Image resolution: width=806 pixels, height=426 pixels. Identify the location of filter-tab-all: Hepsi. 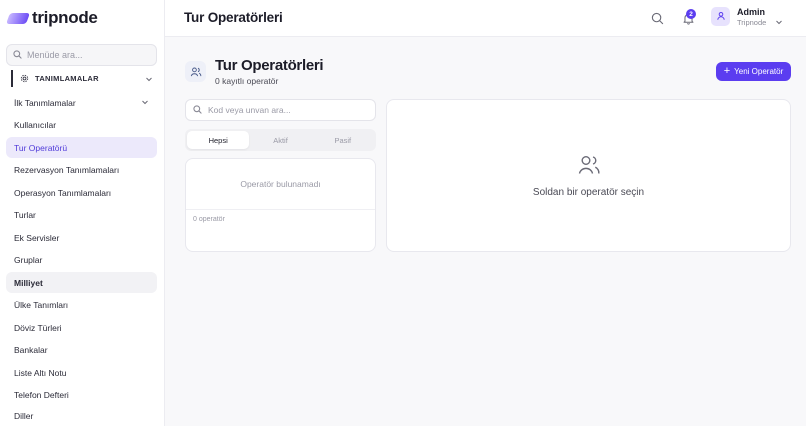
(218, 140).